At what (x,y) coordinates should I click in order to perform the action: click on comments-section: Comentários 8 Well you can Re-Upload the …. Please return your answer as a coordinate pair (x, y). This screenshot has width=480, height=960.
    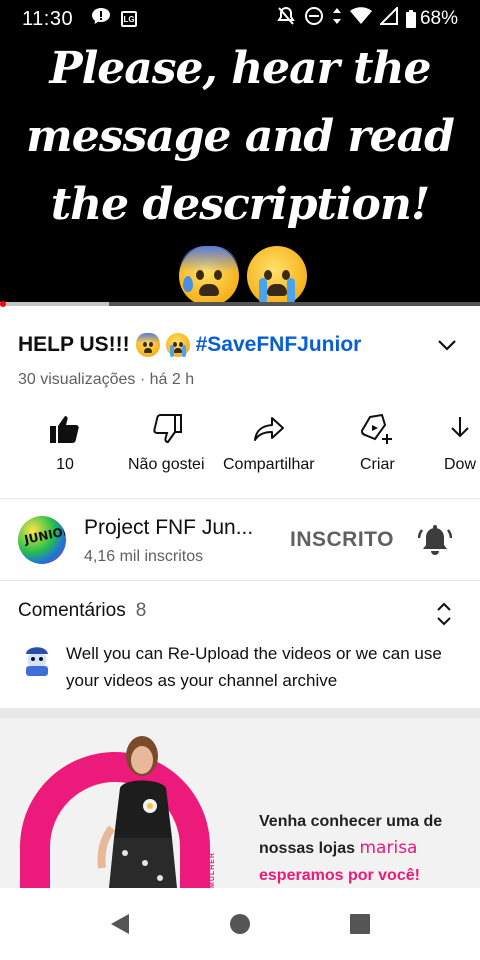
    Looking at the image, I should click on (240, 645).